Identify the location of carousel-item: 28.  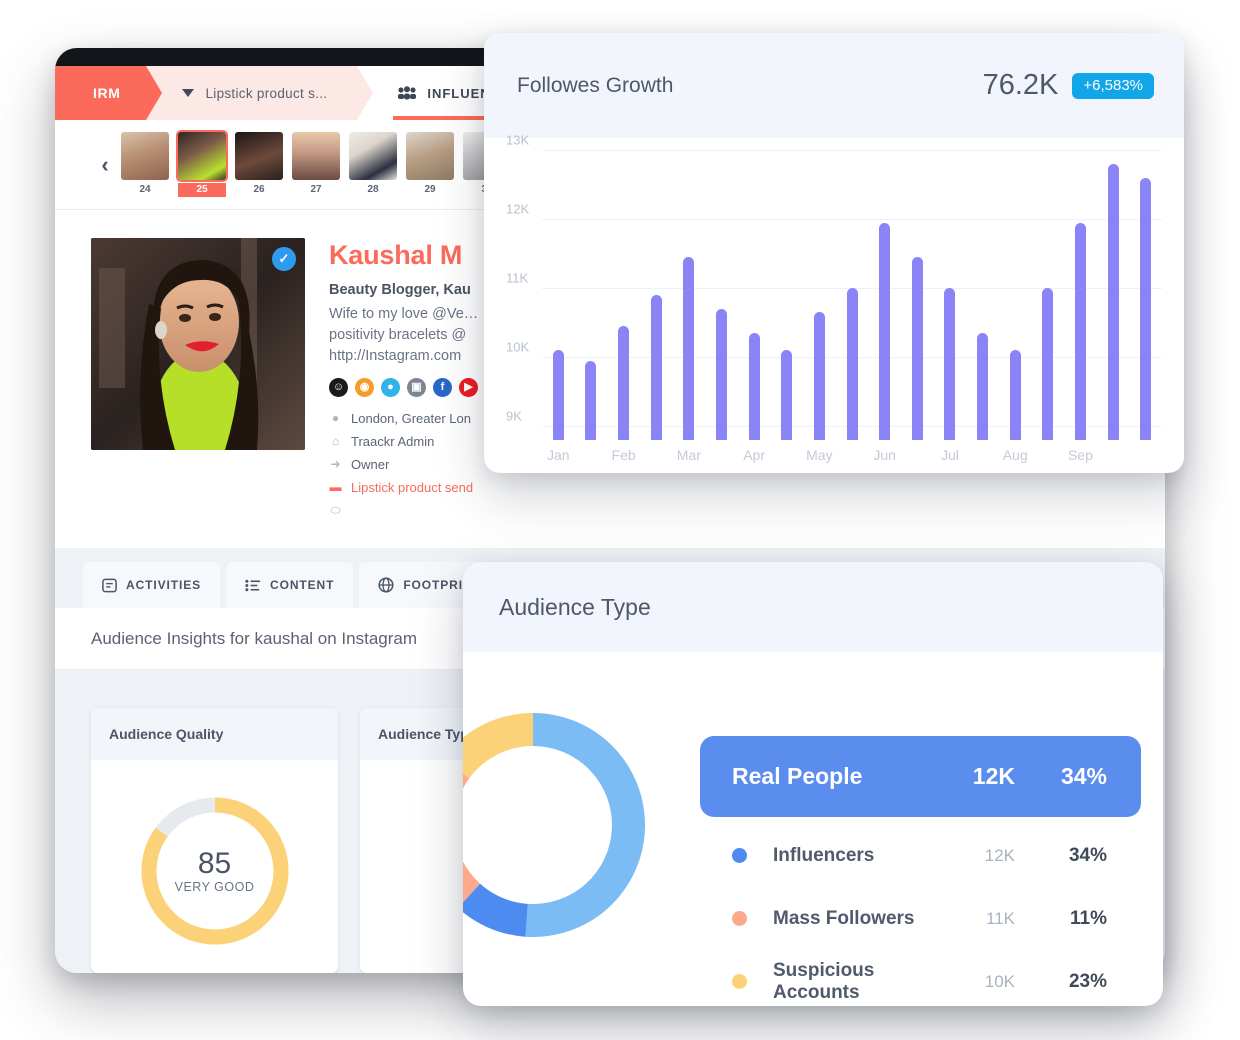
(373, 164).